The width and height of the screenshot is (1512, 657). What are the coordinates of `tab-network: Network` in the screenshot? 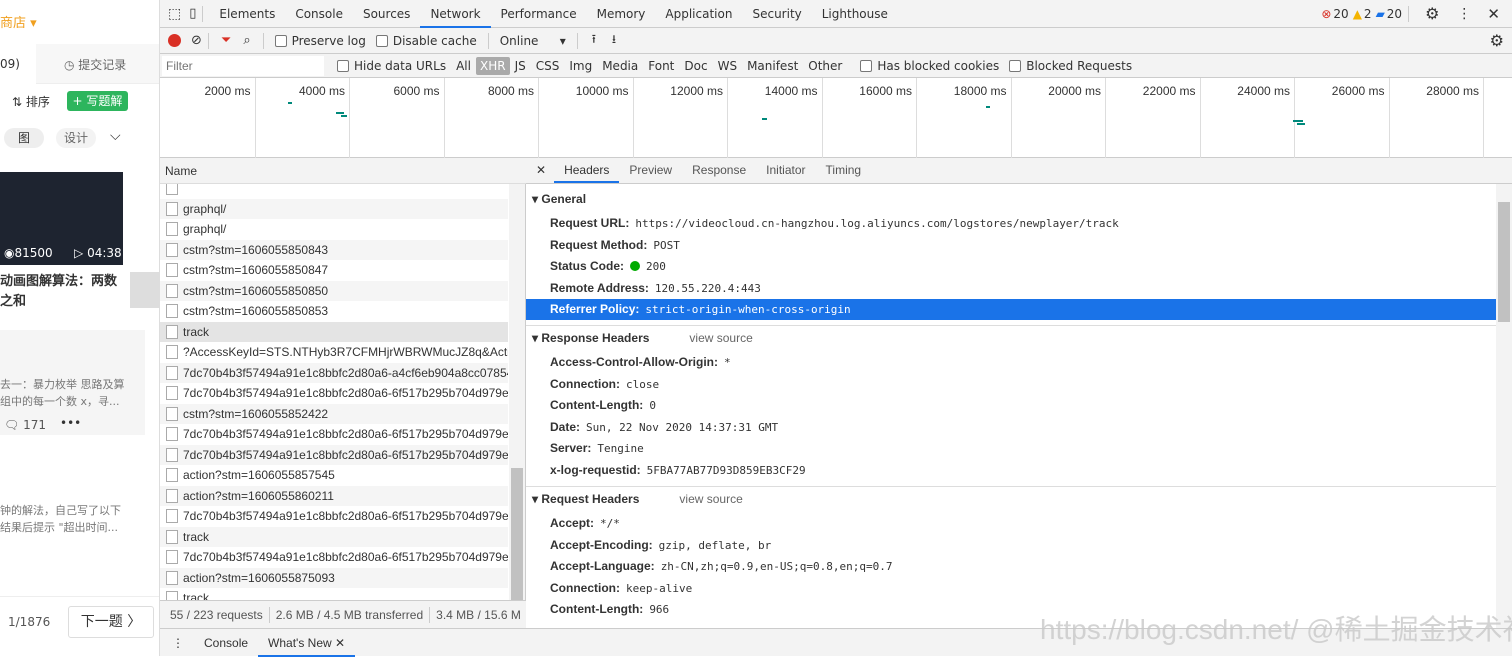 It's located at (455, 14).